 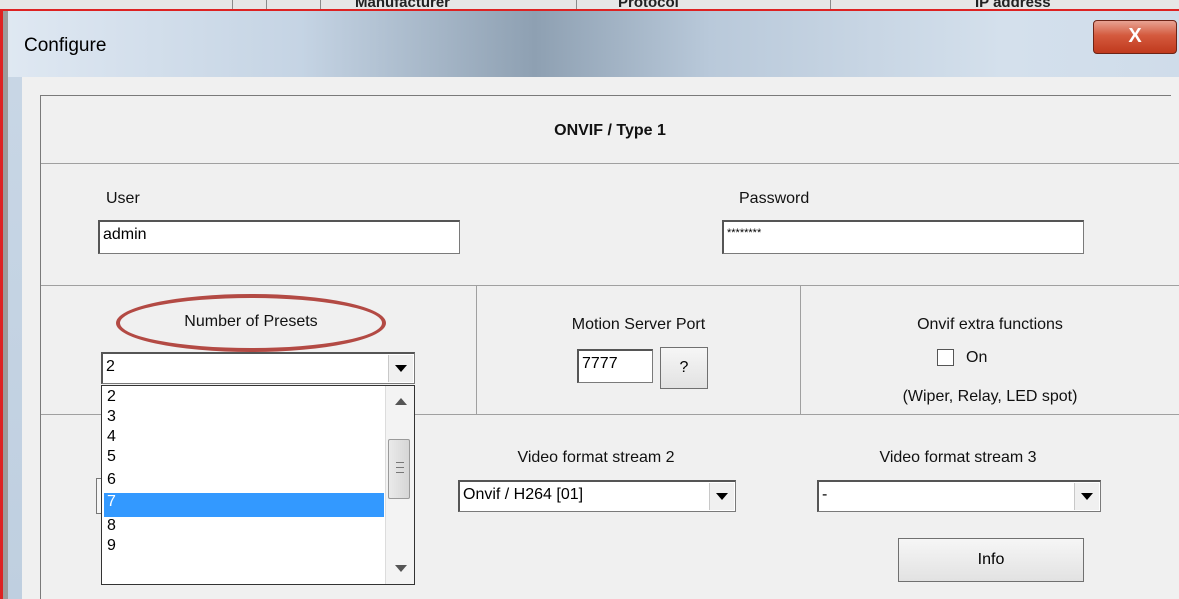 What do you see at coordinates (610, 130) in the screenshot?
I see `section-title: ONVIF / Type 1` at bounding box center [610, 130].